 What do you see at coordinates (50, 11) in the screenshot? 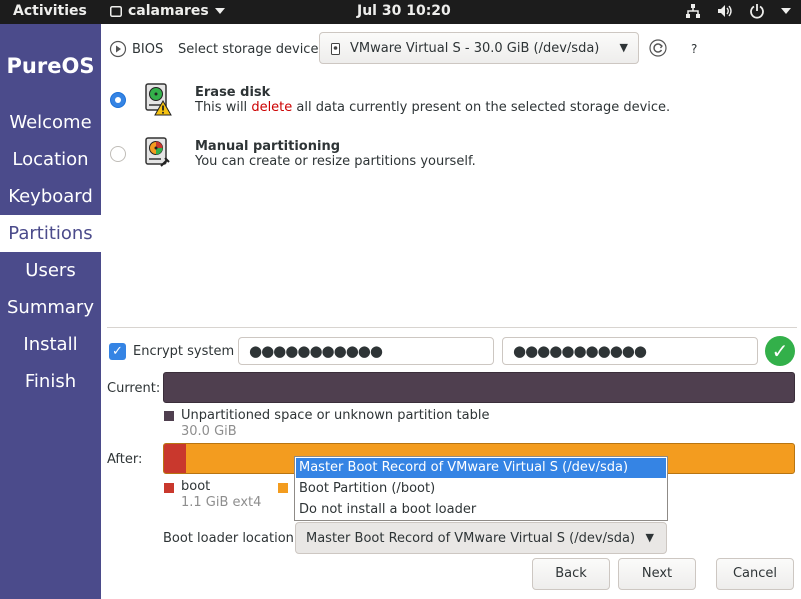
I see `activities-button: Activities` at bounding box center [50, 11].